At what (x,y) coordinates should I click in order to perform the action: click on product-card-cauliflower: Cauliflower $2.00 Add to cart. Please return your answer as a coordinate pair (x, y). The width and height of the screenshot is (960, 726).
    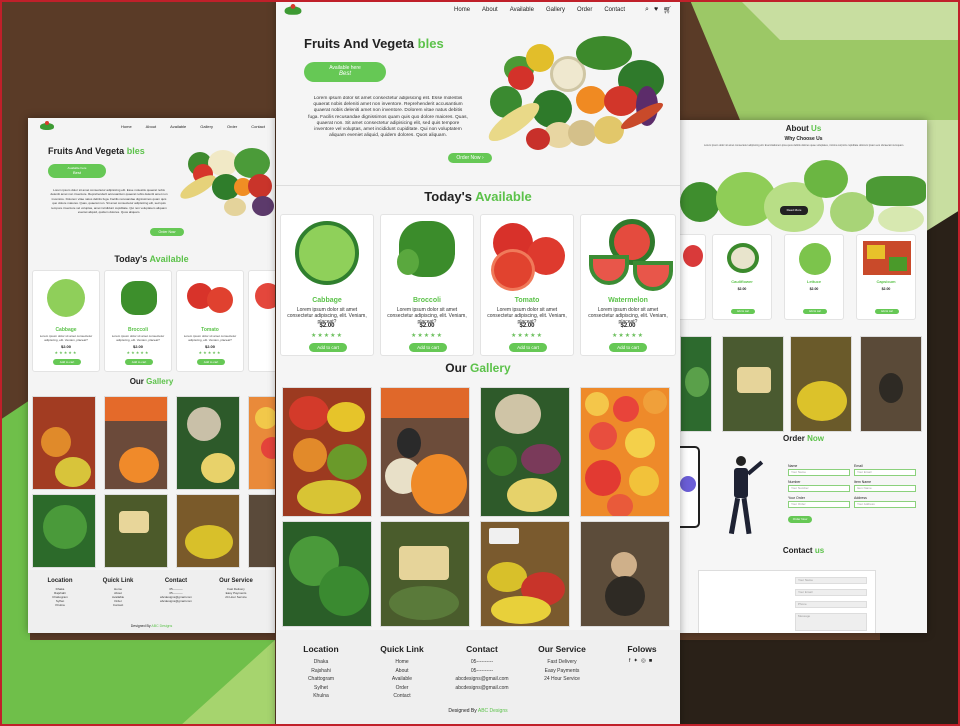
    Looking at the image, I should click on (742, 277).